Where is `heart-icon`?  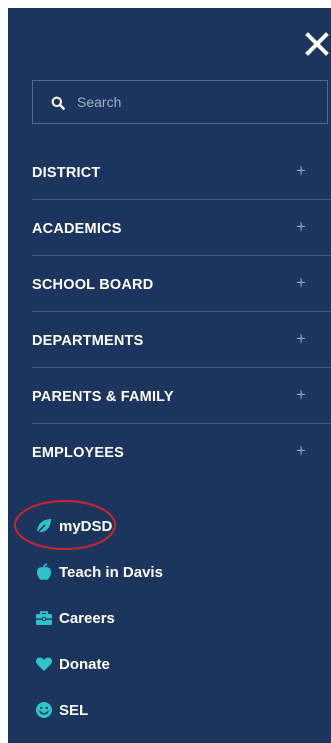 heart-icon is located at coordinates (44, 664).